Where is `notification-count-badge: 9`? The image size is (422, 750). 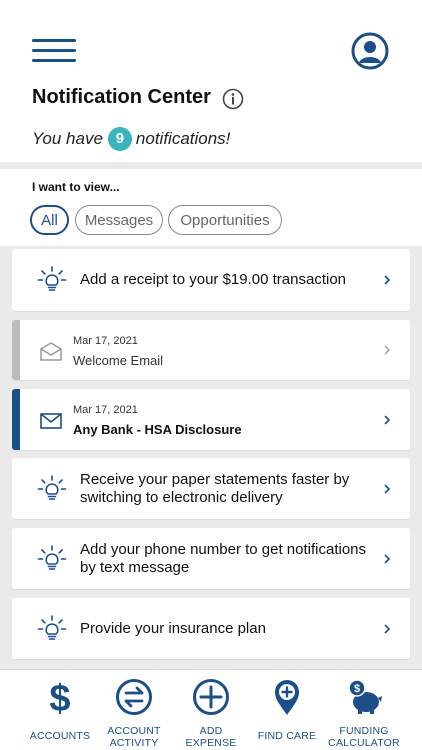
notification-count-badge: 9 is located at coordinates (119, 139).